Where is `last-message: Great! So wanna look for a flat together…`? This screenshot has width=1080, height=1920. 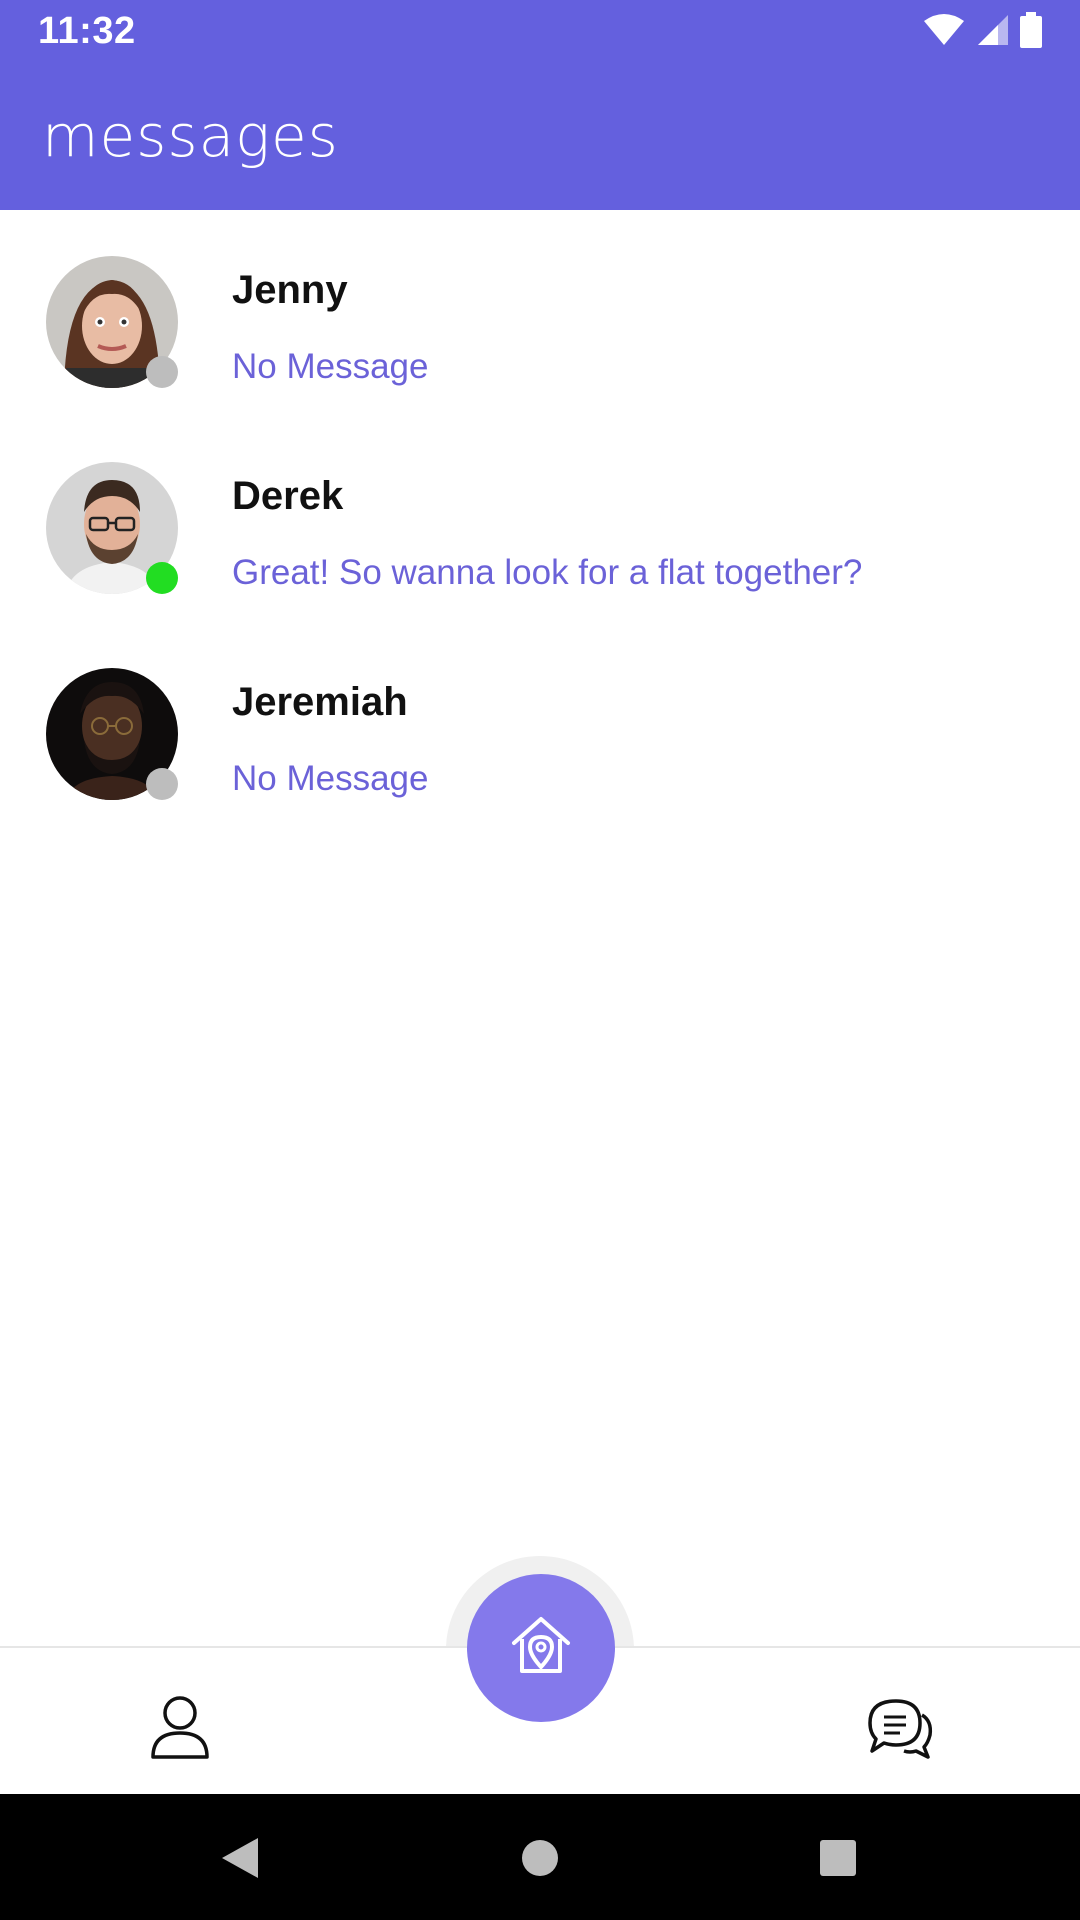
last-message: Great! So wanna look for a flat together… is located at coordinates (547, 572).